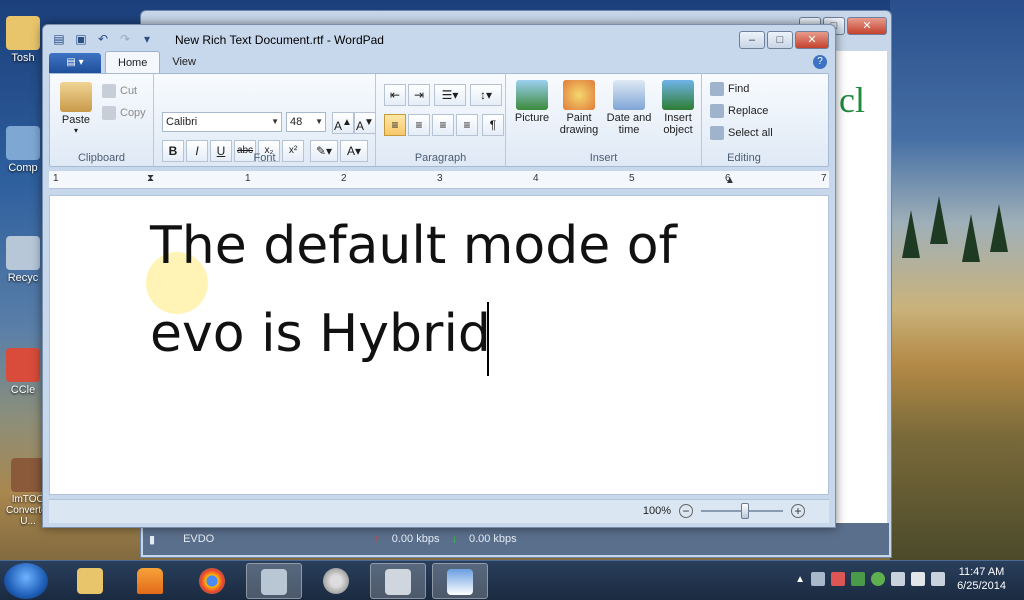 Image resolution: width=1024 pixels, height=600 pixels. What do you see at coordinates (440, 158) in the screenshot?
I see `paragraph-group-label: Paragraph` at bounding box center [440, 158].